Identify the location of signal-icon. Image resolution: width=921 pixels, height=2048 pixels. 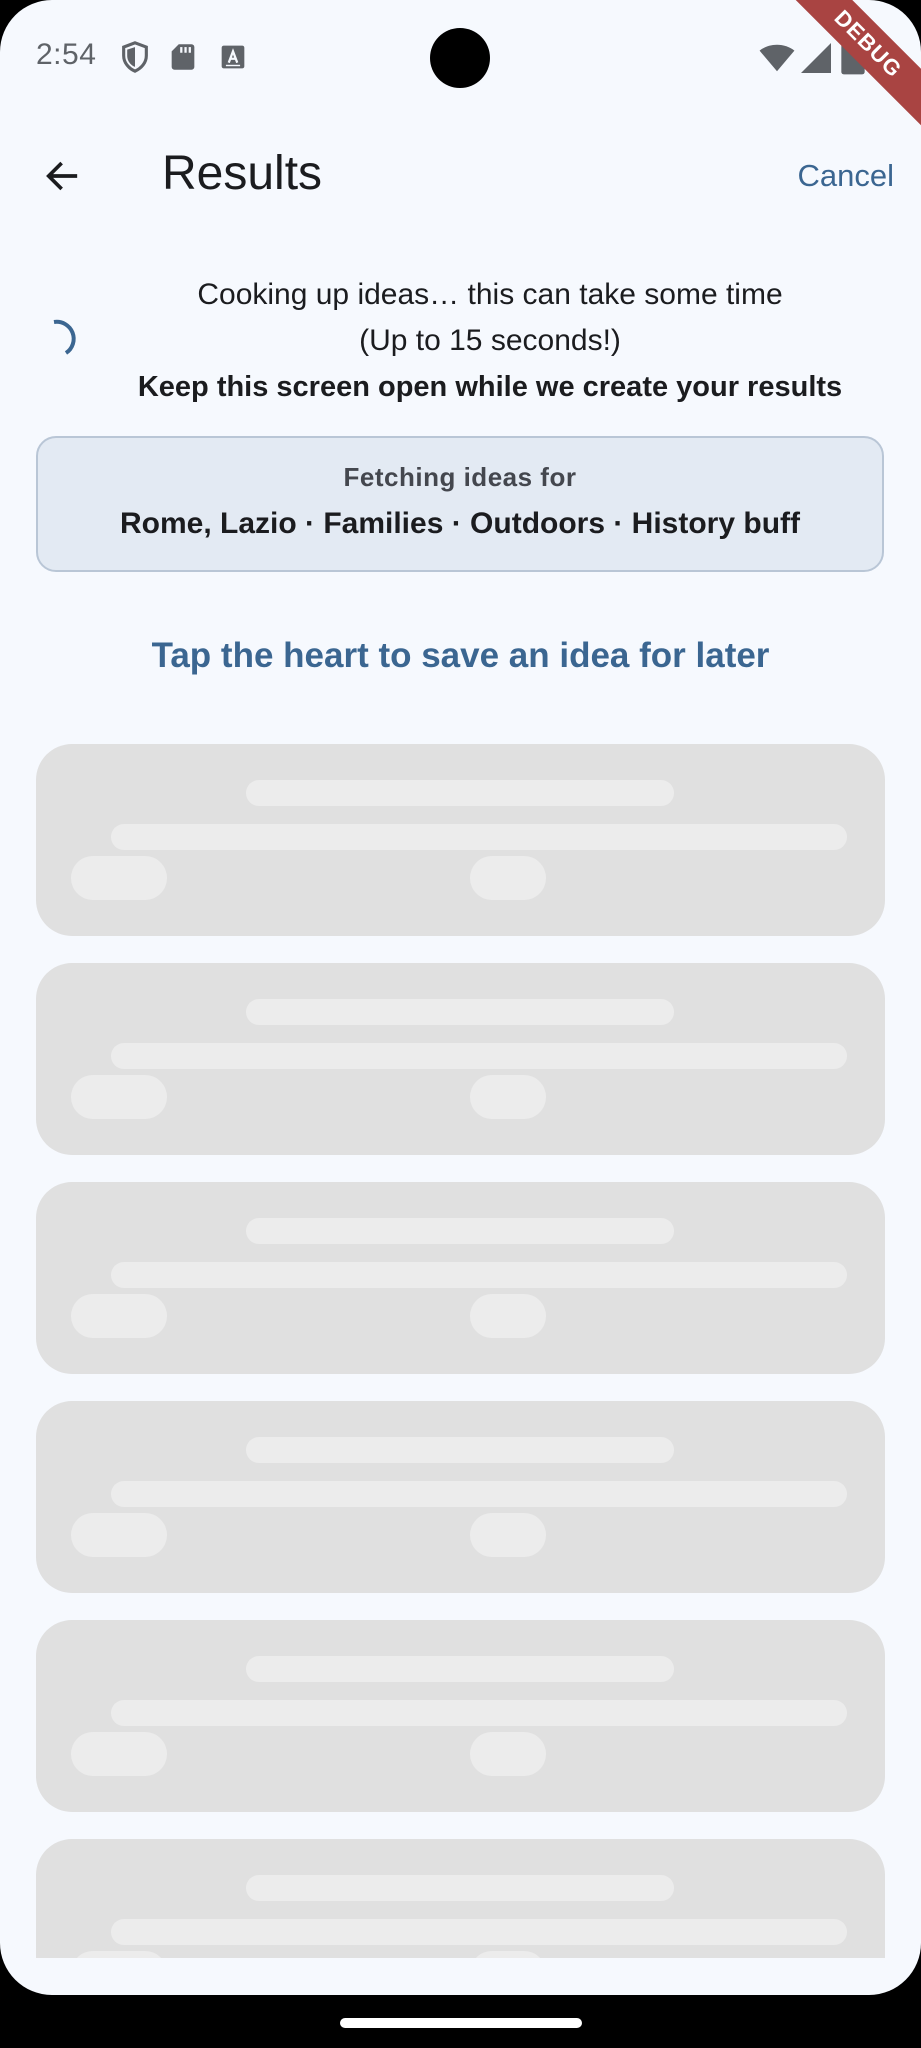
(816, 58).